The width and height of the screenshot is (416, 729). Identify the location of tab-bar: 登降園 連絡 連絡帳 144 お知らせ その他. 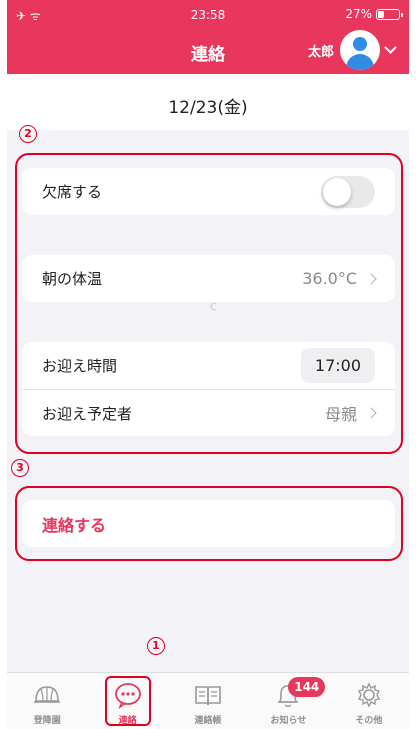
(208, 700).